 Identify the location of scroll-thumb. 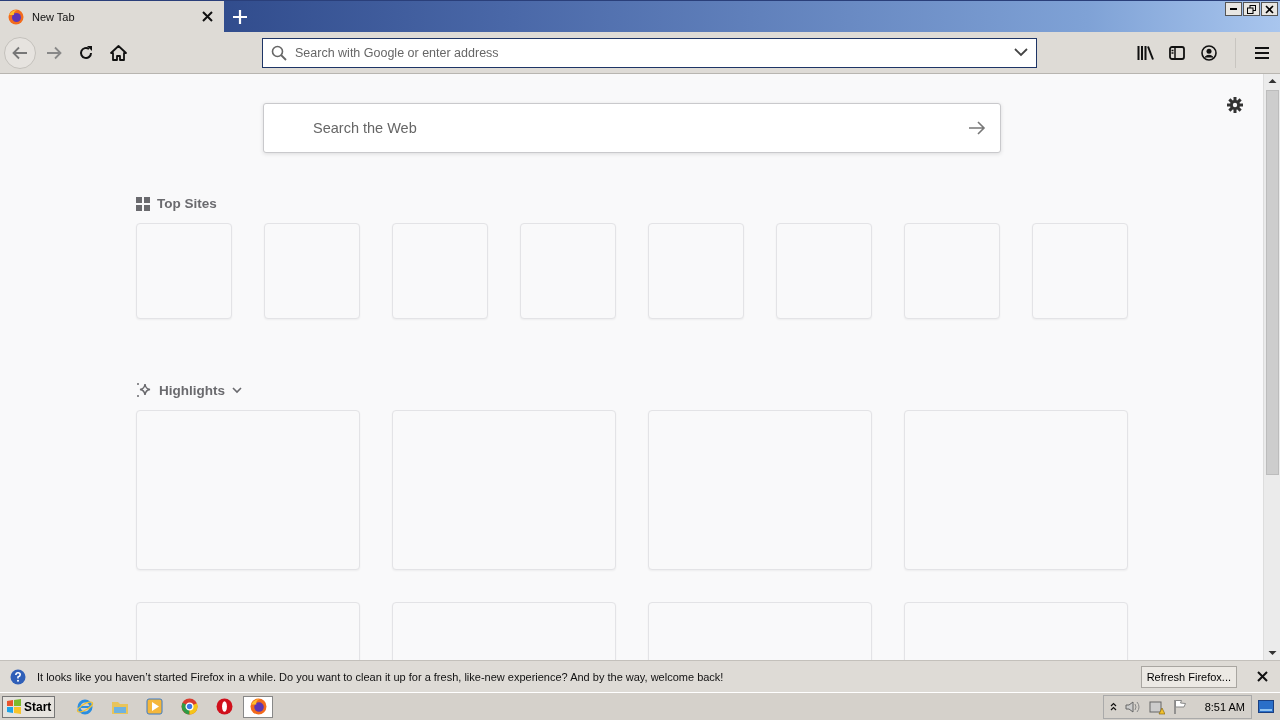
(1272, 282).